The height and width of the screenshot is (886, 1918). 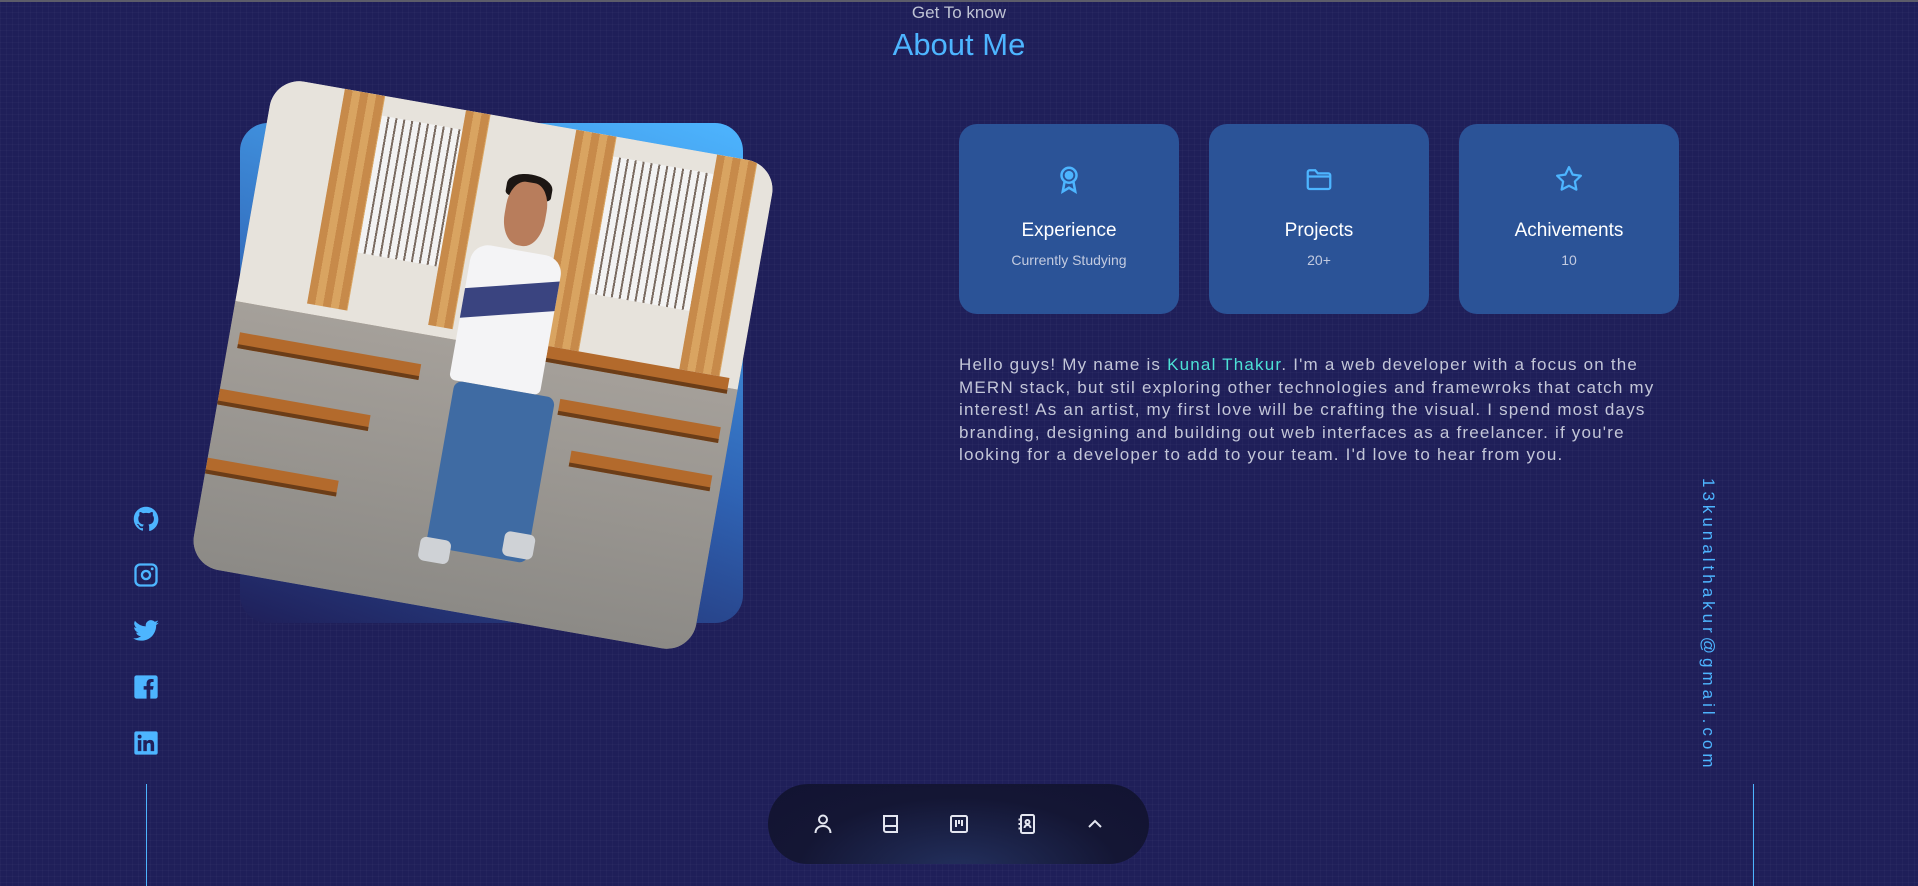 I want to click on user-icon, so click(x=823, y=824).